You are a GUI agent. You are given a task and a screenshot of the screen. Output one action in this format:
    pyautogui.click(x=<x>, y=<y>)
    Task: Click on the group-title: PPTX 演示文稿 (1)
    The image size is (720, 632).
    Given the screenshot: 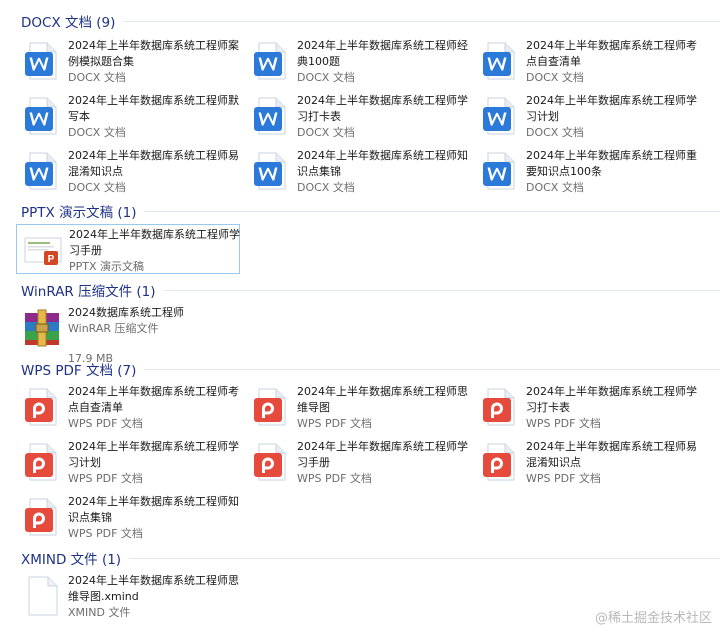 What is the action you would take?
    pyautogui.click(x=79, y=213)
    